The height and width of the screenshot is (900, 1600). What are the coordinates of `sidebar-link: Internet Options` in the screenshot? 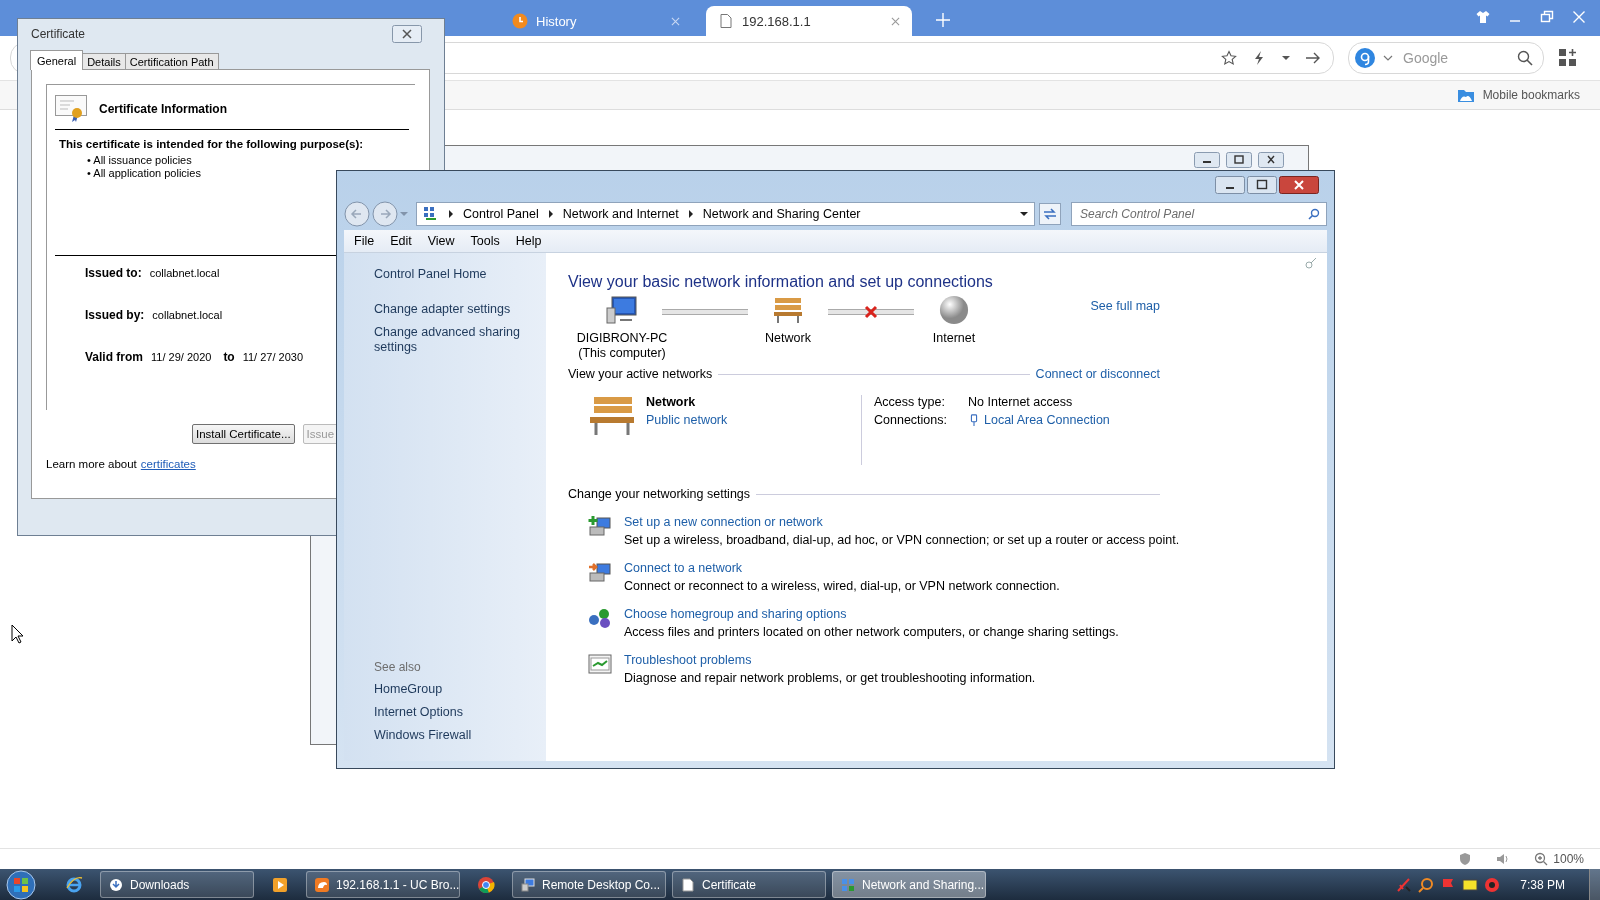 It's located at (460, 712).